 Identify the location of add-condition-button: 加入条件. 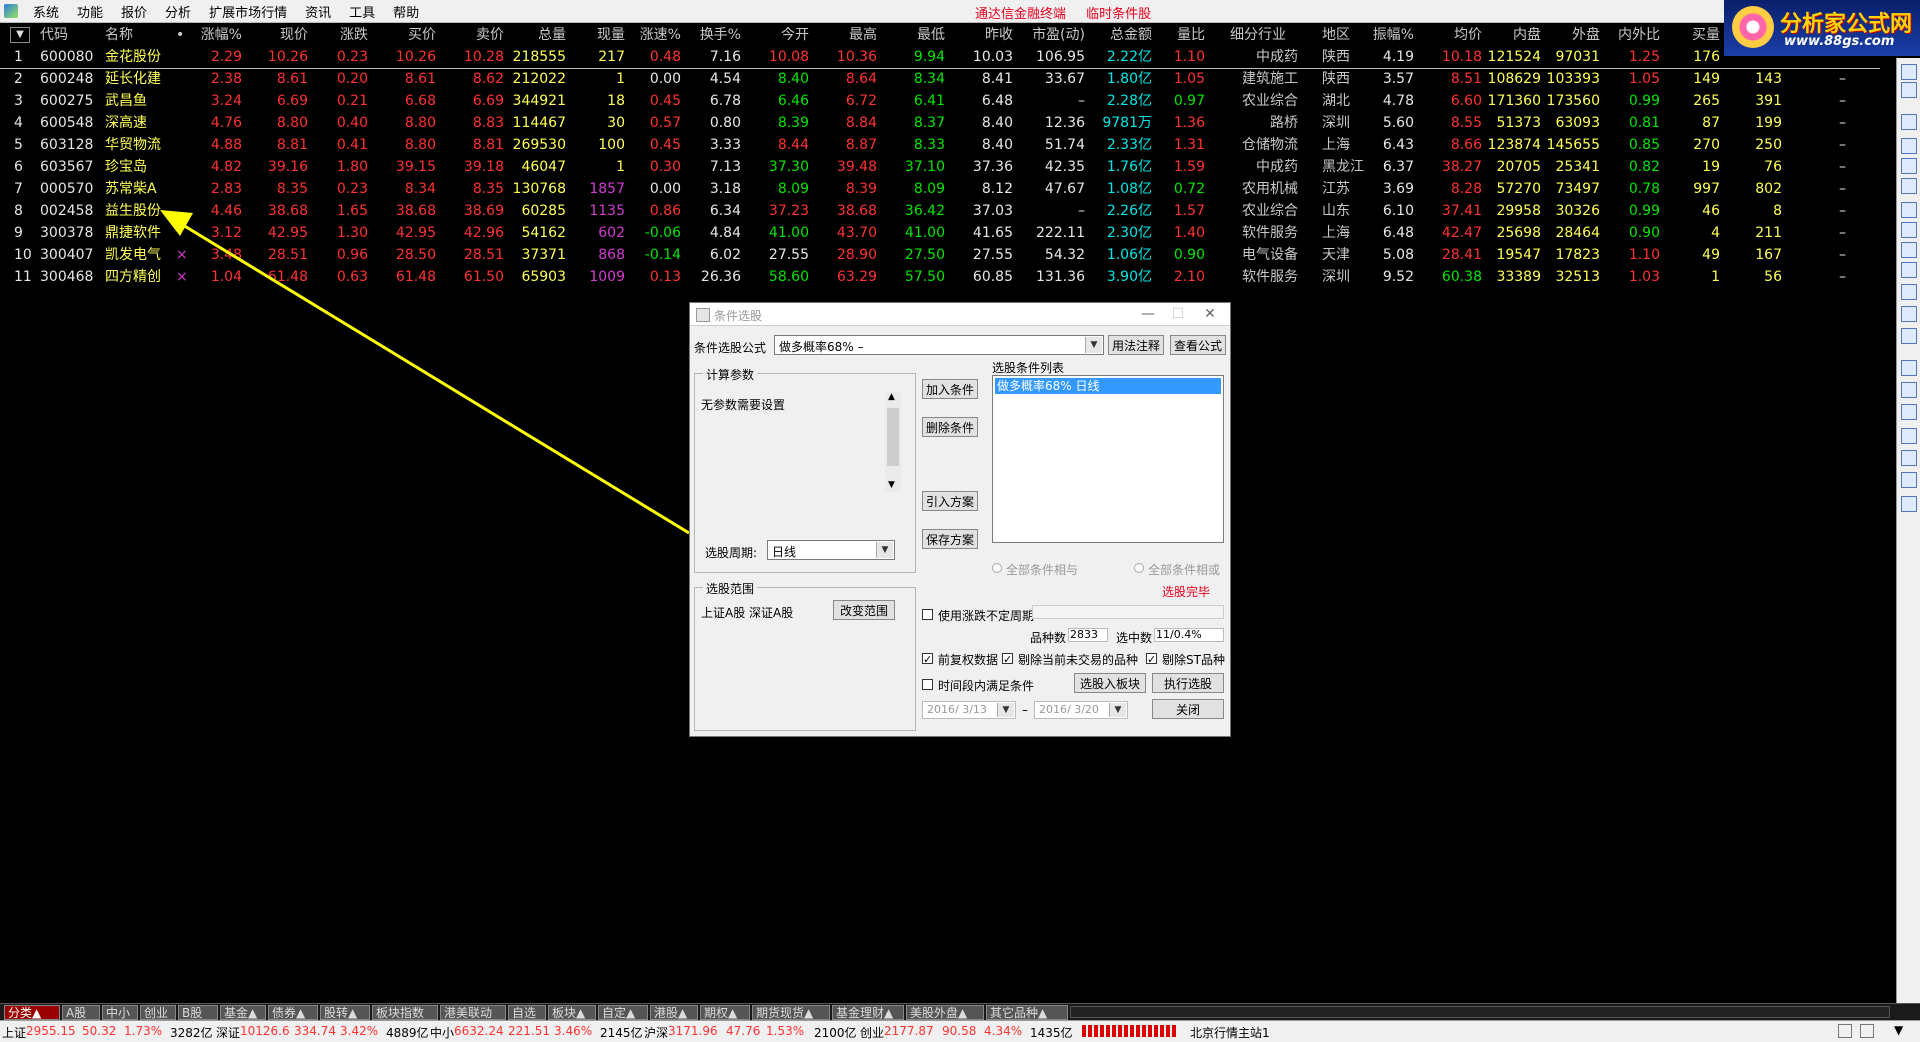
(950, 389).